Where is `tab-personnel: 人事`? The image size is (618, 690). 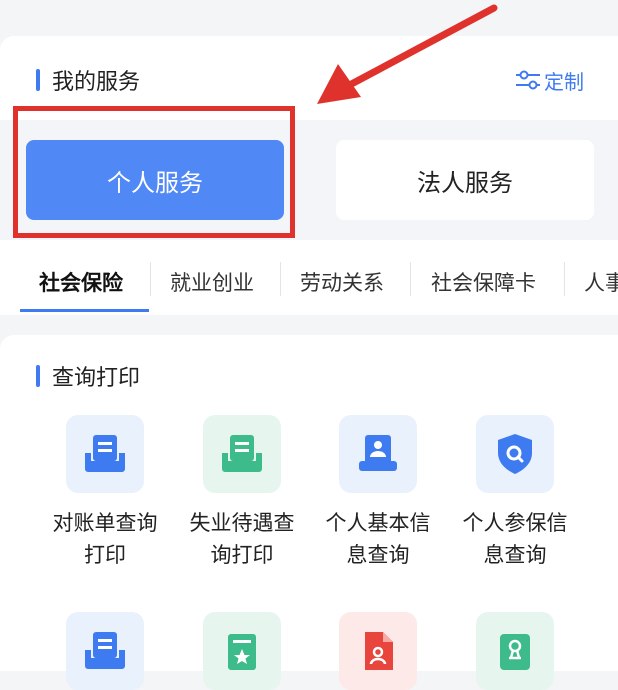 tab-personnel: 人事 is located at coordinates (601, 282).